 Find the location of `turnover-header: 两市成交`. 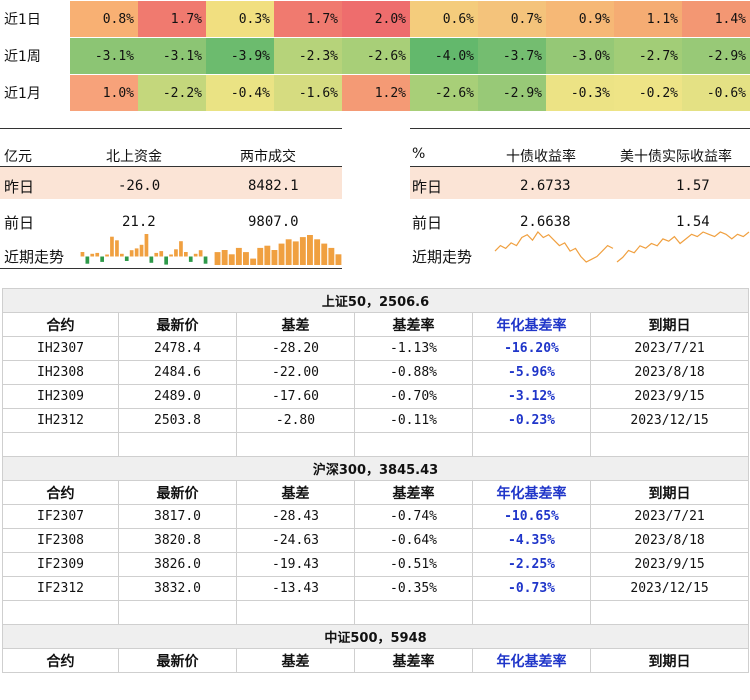

turnover-header: 两市成交 is located at coordinates (268, 157).